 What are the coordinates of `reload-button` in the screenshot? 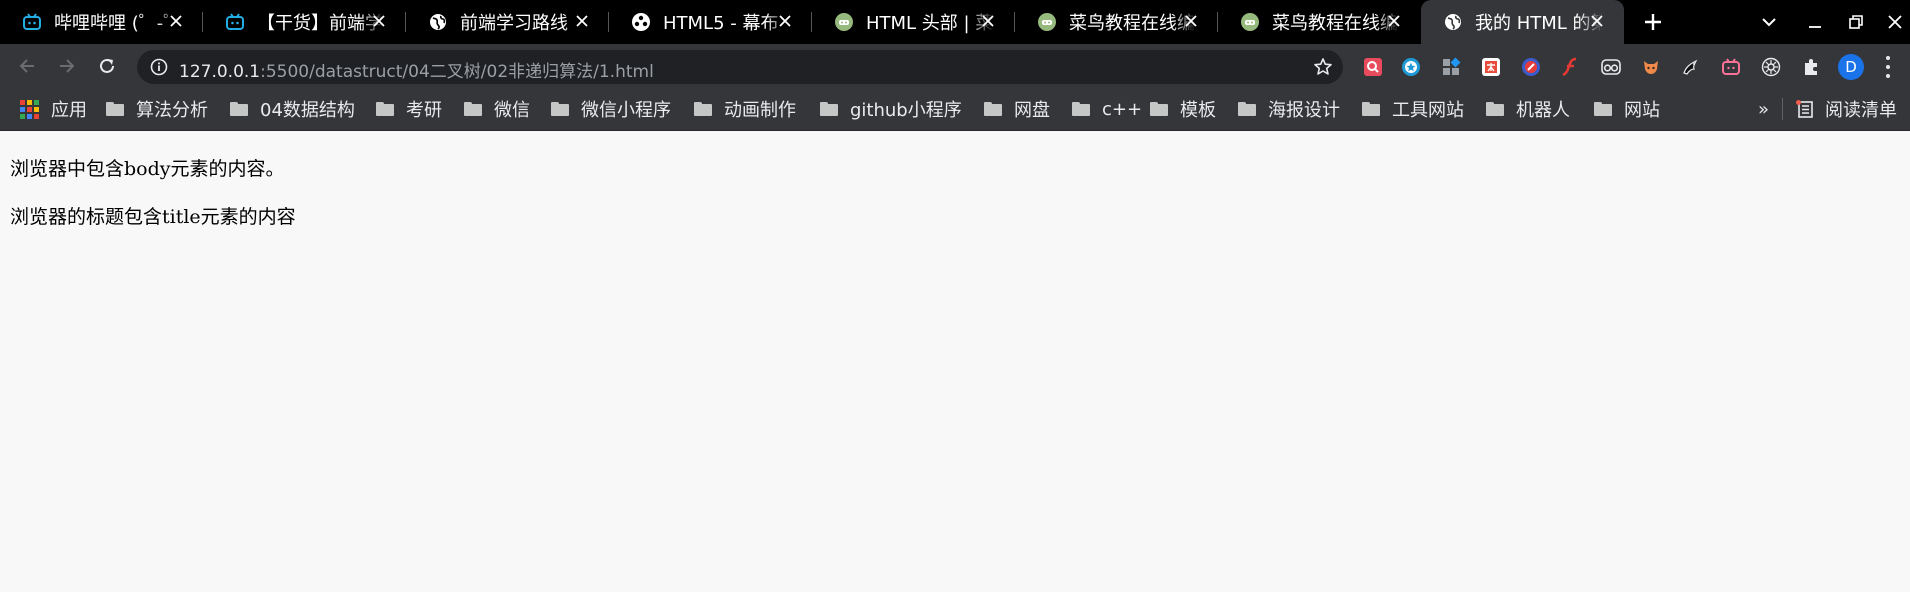 It's located at (107, 66).